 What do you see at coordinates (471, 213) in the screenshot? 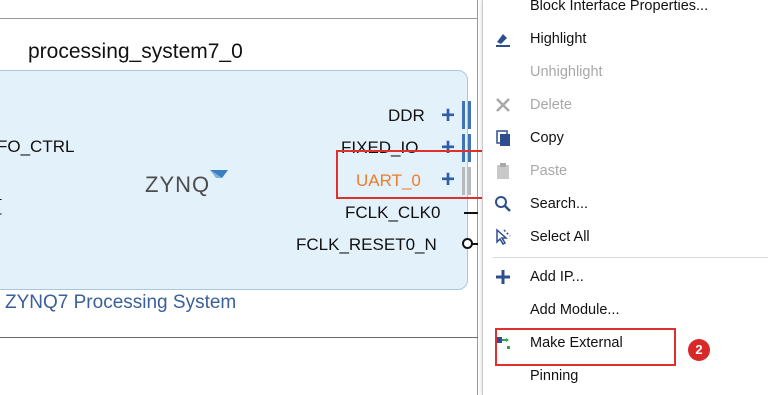
I see `port-fclk-clk0-pin` at bounding box center [471, 213].